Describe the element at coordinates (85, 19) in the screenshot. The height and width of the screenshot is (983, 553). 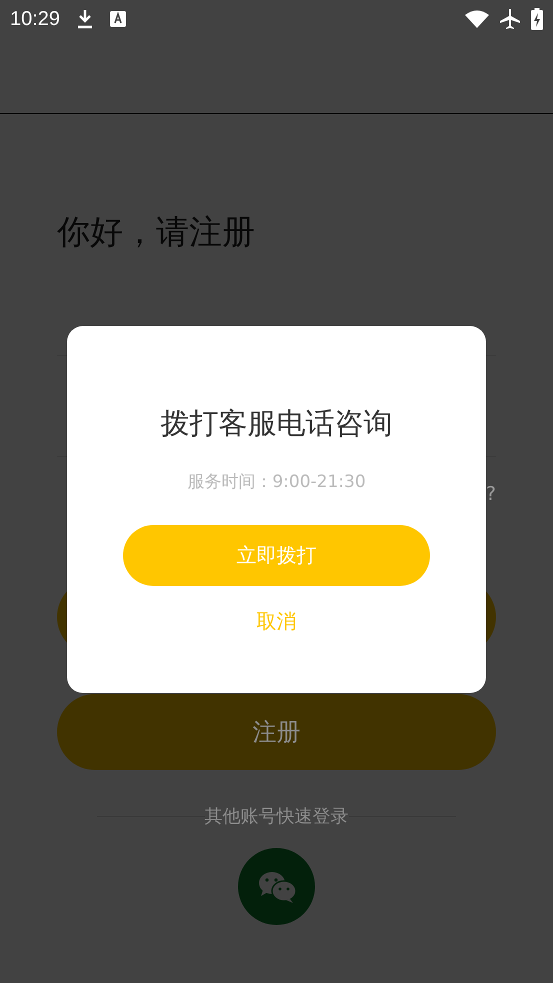
I see `download-icon` at that location.